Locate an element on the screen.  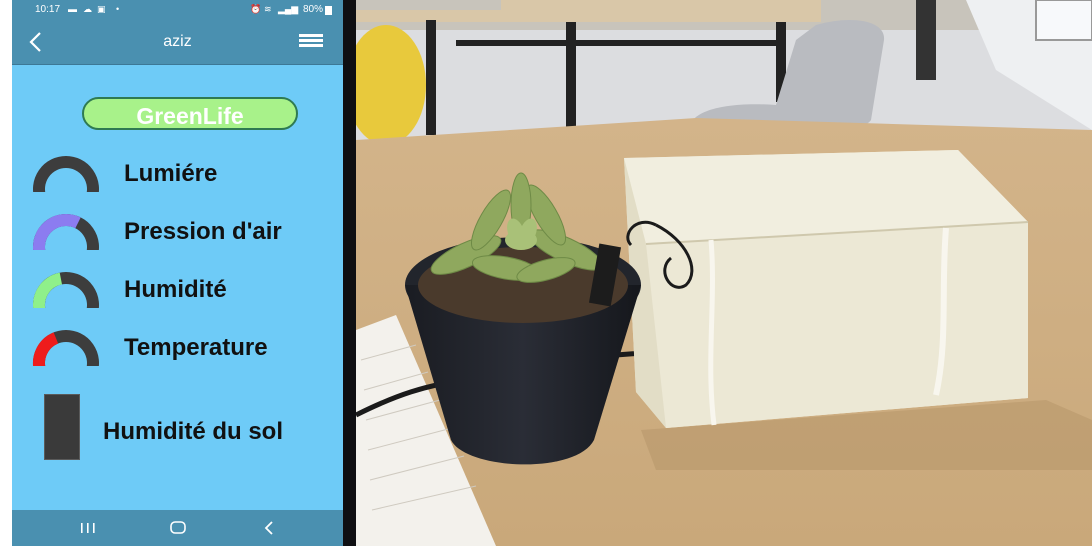
status-battery: 80% is located at coordinates (312, 9).